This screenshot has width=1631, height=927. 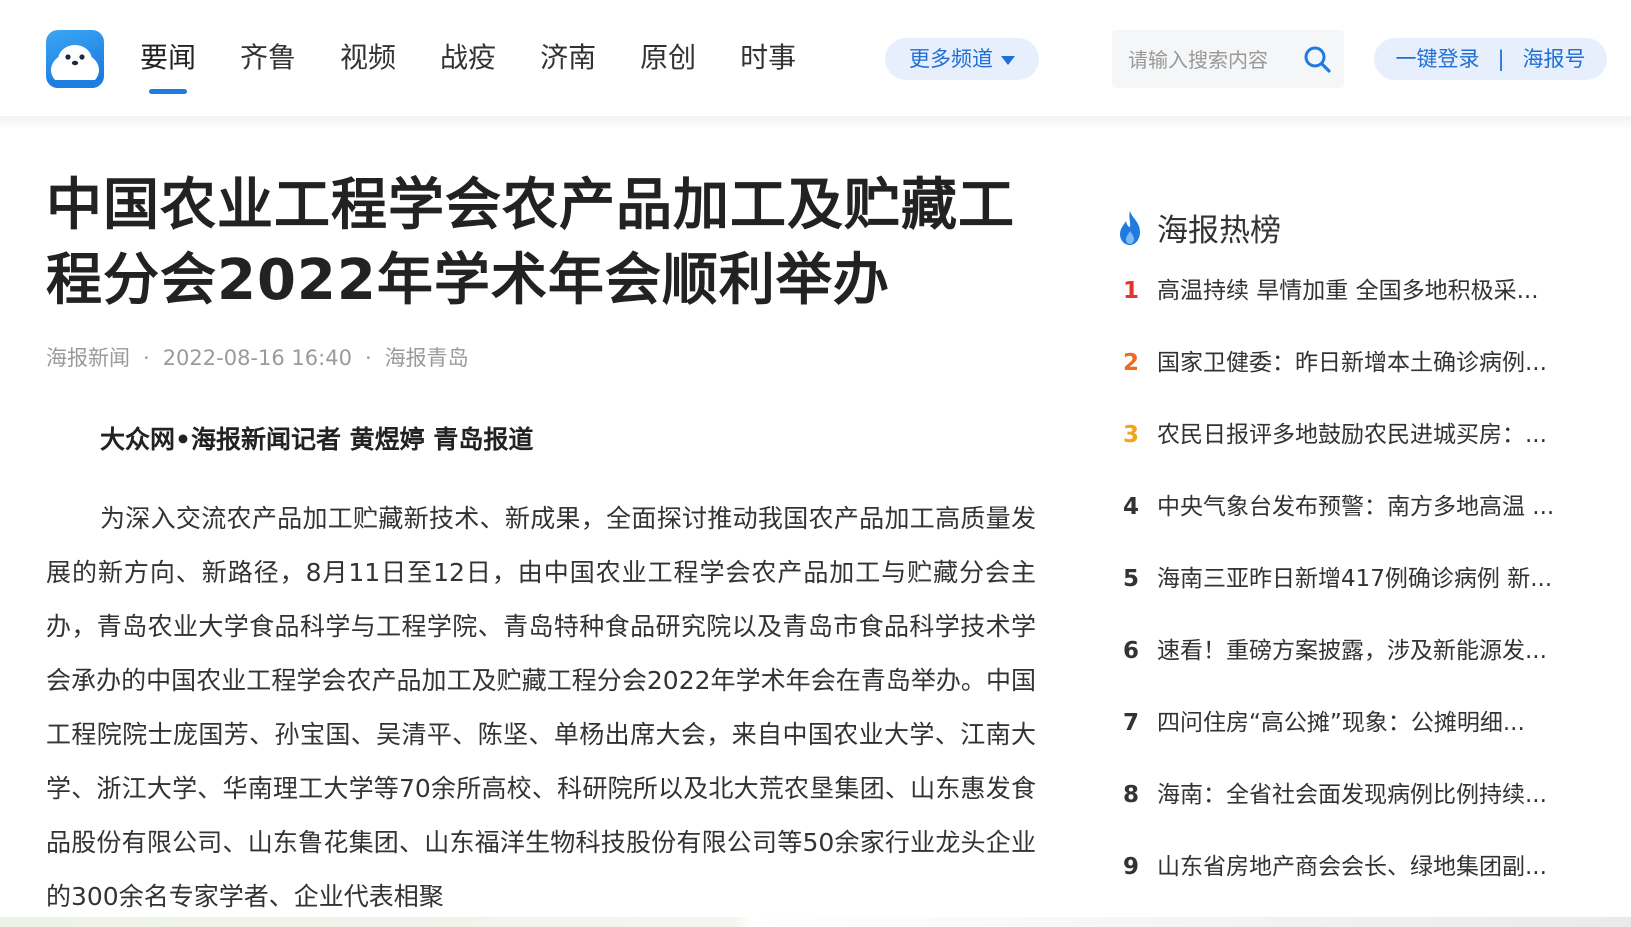 I want to click on nav-item-video: 视频, so click(x=368, y=58).